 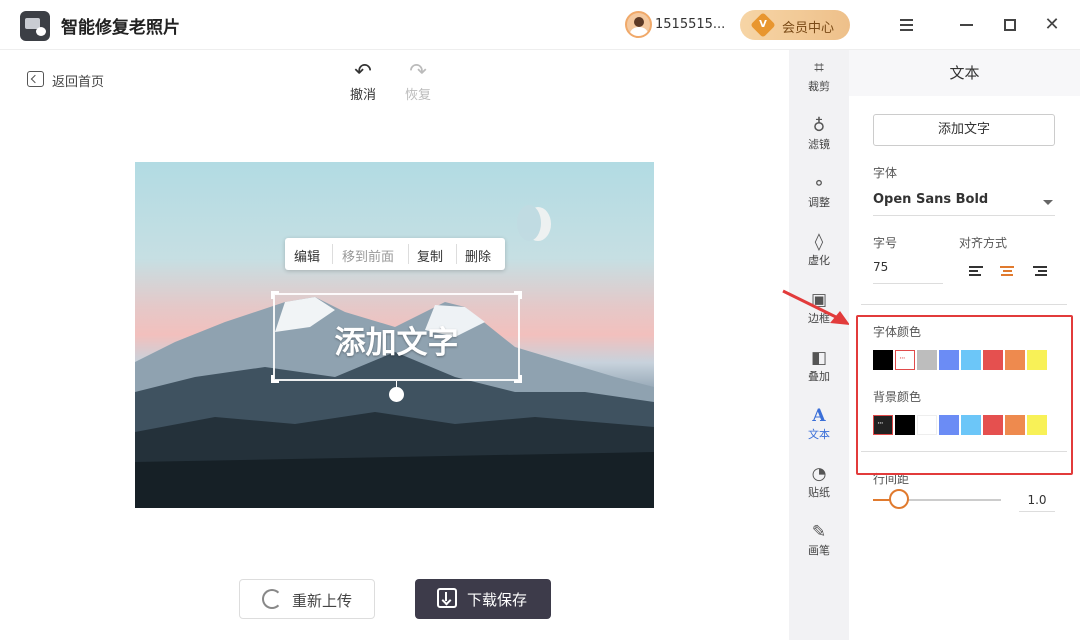 What do you see at coordinates (819, 144) in the screenshot?
I see `sidebar-item-label: 滤镜` at bounding box center [819, 144].